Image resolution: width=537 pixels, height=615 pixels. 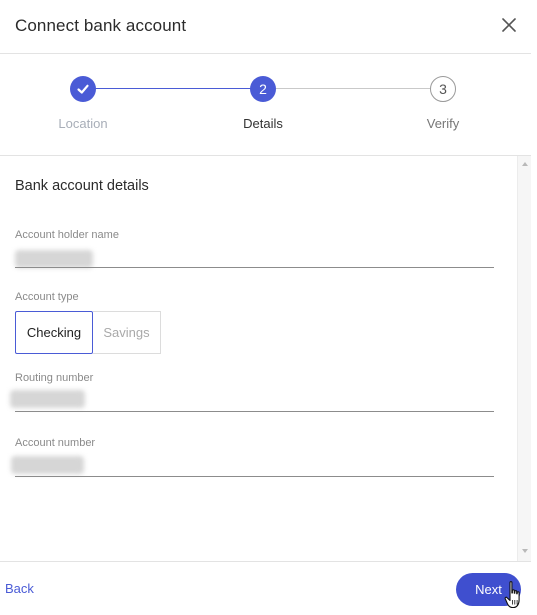 What do you see at coordinates (67, 235) in the screenshot?
I see `account-holder-name-label: Account holder name` at bounding box center [67, 235].